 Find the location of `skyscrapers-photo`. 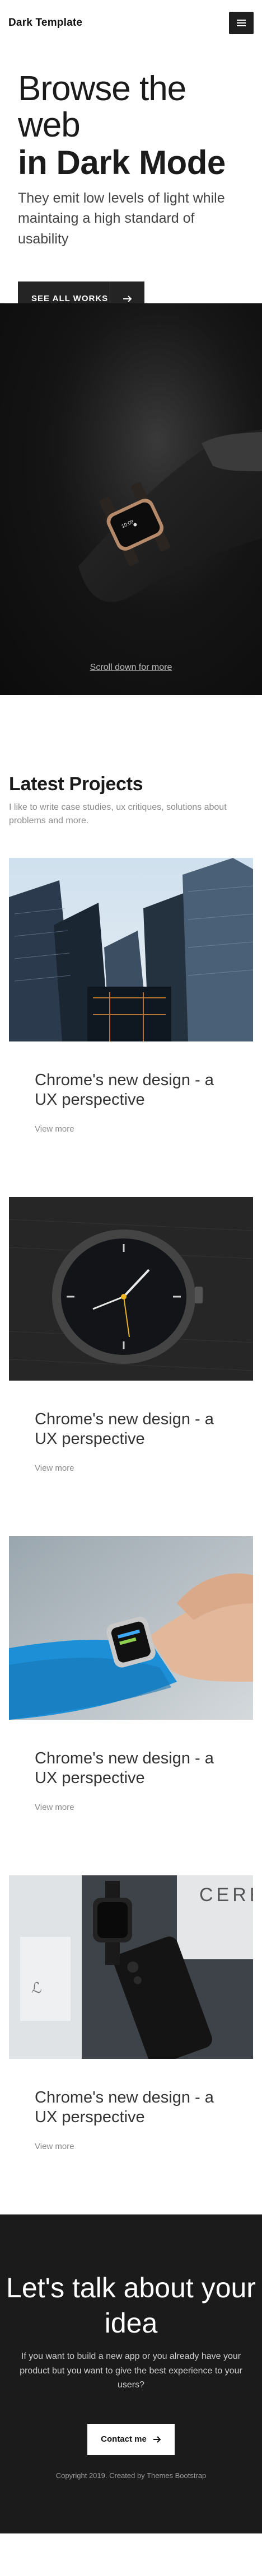

skyscrapers-photo is located at coordinates (131, 949).